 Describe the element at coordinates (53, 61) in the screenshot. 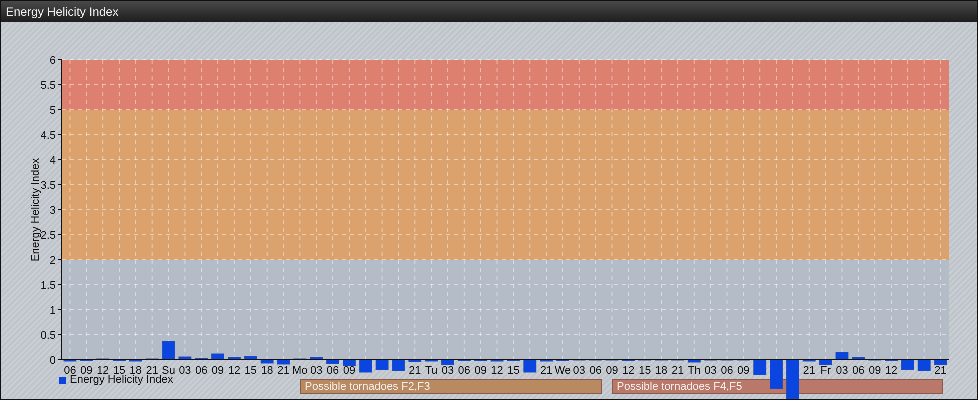

I see `tick-label: 6` at that location.